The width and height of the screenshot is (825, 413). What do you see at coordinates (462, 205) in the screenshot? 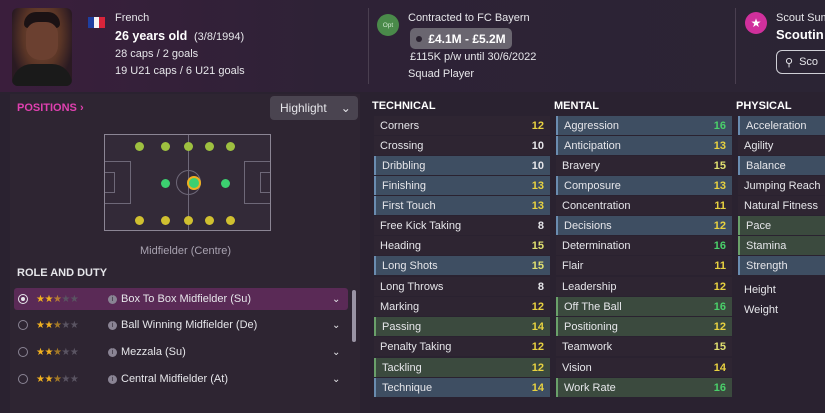
I see `attr-row: First Touch 13` at bounding box center [462, 205].